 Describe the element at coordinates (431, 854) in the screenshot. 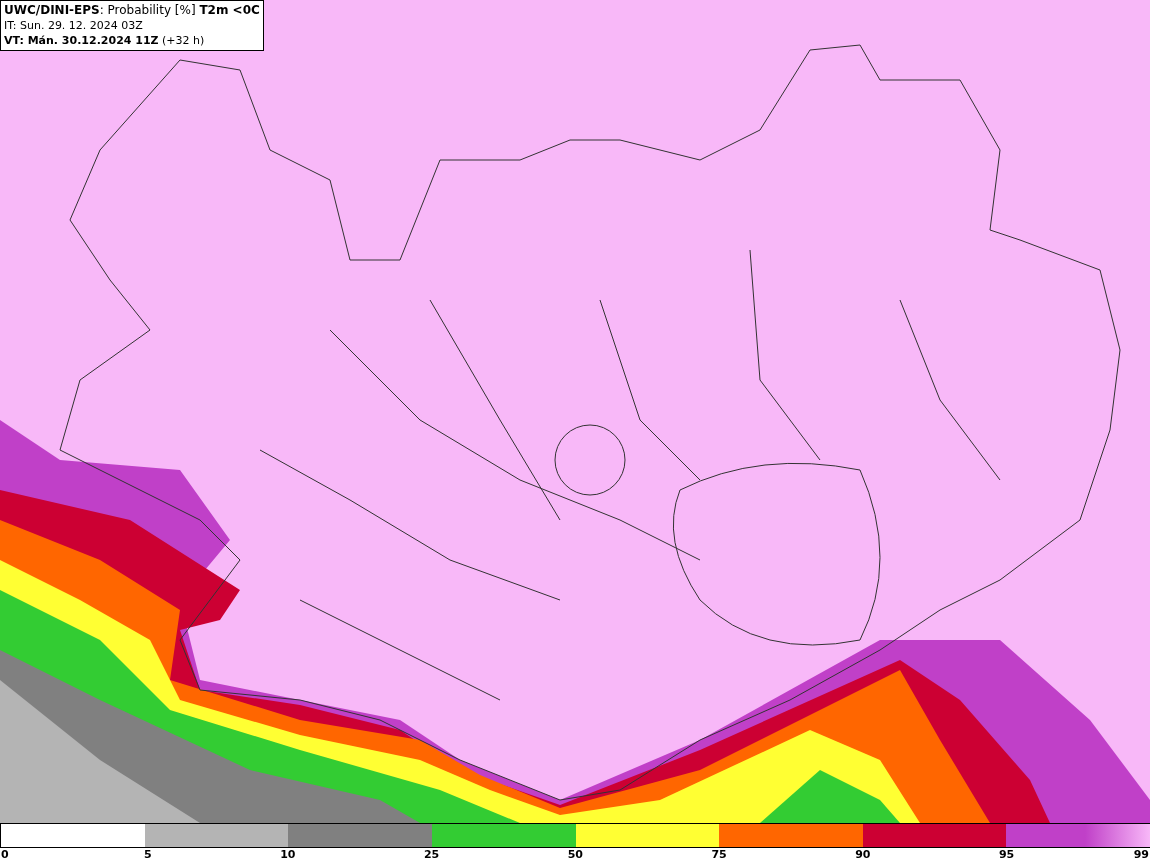

I see `scale-label: 25` at that location.